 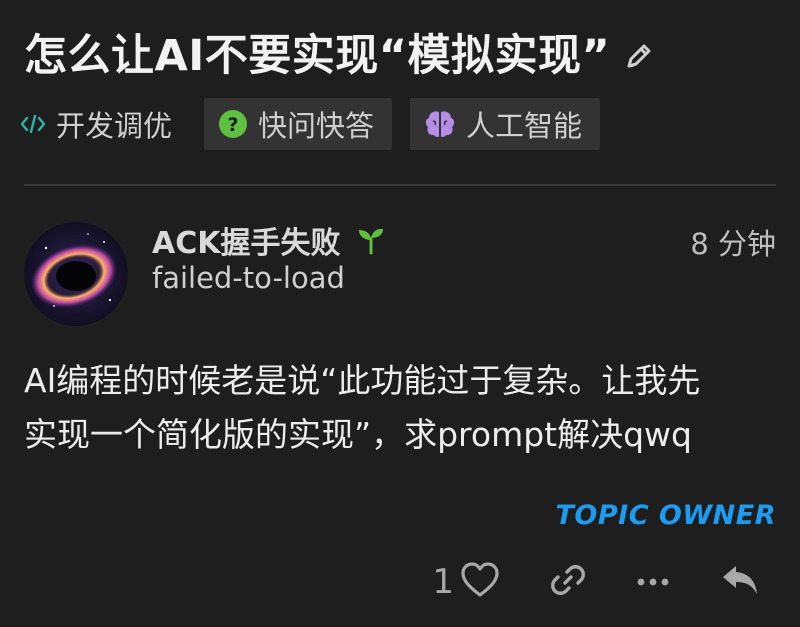 What do you see at coordinates (246, 240) in the screenshot?
I see `author-display-name: ACK握手失败` at bounding box center [246, 240].